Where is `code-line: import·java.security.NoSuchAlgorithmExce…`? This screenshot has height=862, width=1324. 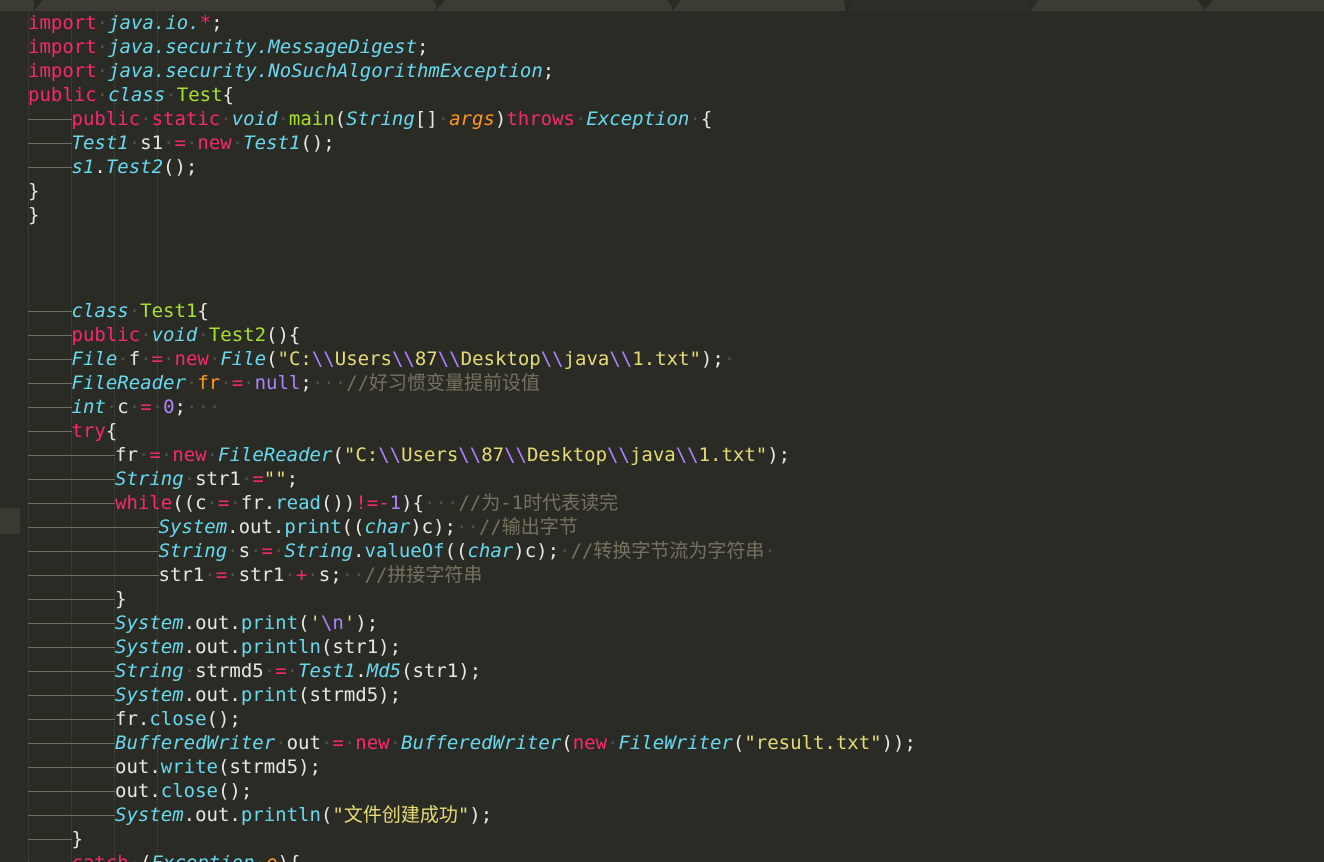 code-line: import·java.security.NoSuchAlgorithmExce… is located at coordinates (662, 71).